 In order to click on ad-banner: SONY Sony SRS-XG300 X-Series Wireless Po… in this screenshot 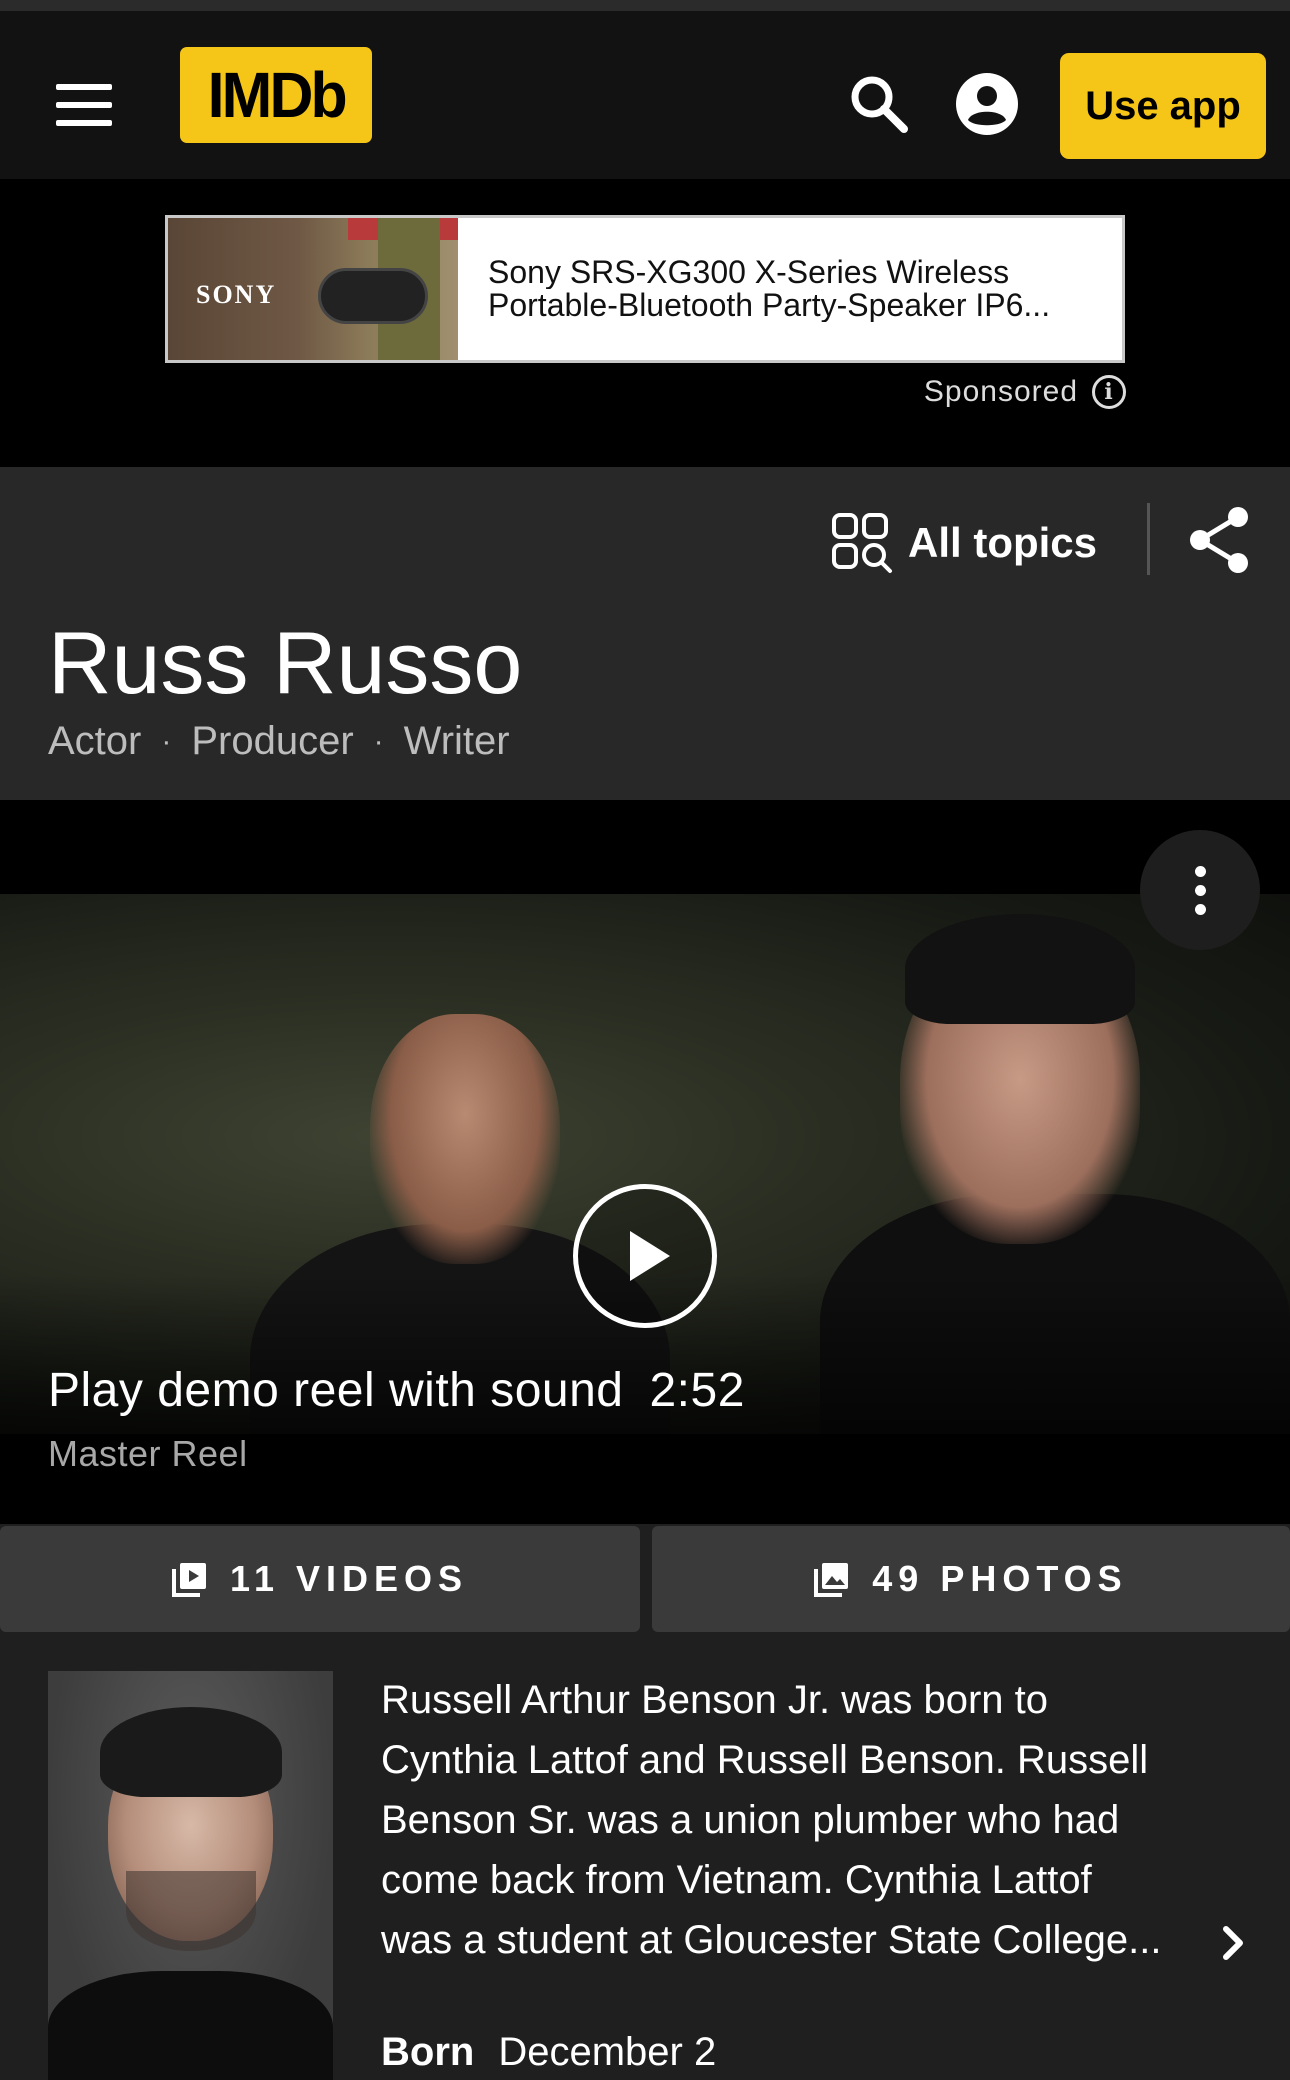, I will do `click(645, 289)`.